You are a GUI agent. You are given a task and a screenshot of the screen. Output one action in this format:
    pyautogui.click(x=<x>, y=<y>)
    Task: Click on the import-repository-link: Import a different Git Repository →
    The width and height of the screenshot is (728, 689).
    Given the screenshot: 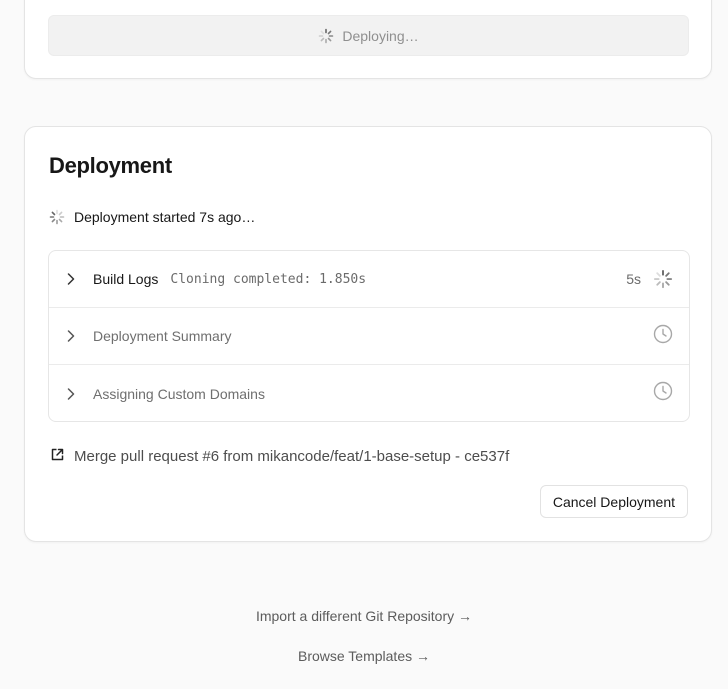 What is the action you would take?
    pyautogui.click(x=364, y=616)
    